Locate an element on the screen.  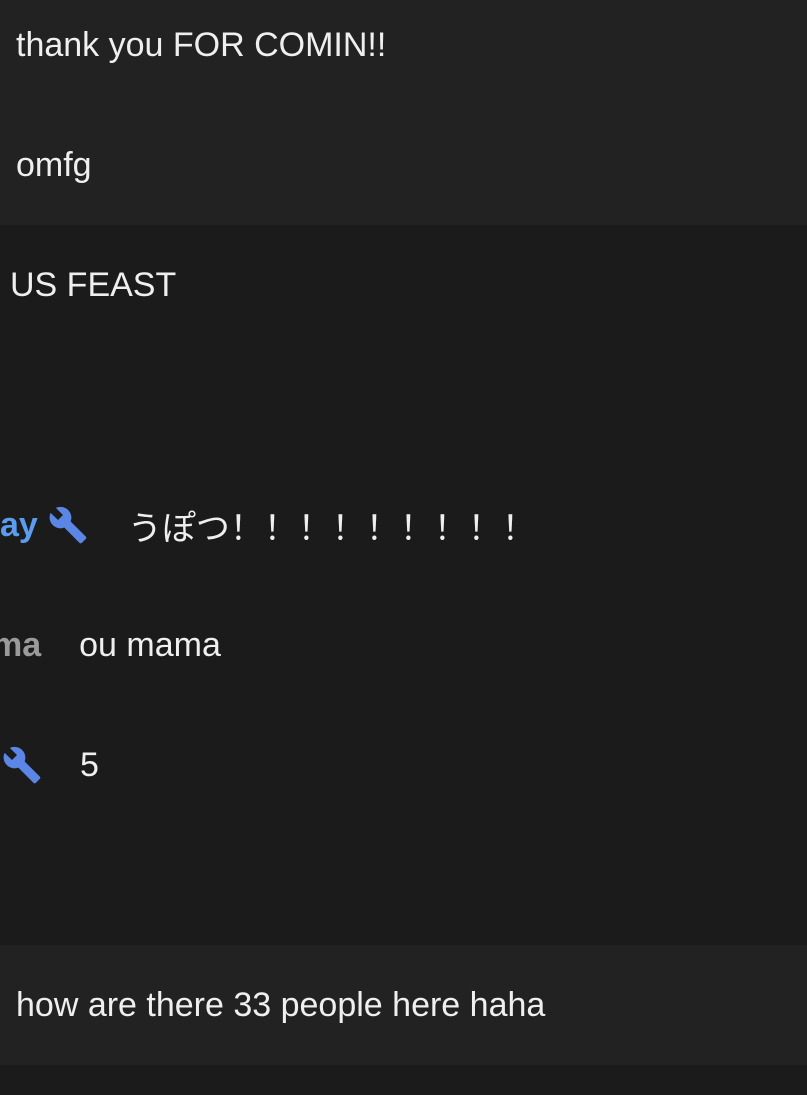
message-text: how are there 33 people here haha is located at coordinates (281, 1004).